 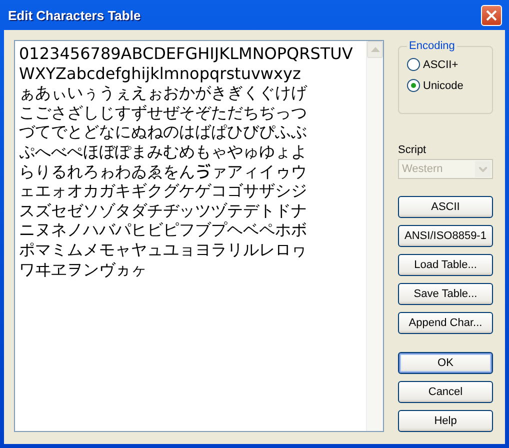 What do you see at coordinates (163, 112) in the screenshot?
I see `text-line: こごさざしじすずせぜそぞただちぢっつ` at bounding box center [163, 112].